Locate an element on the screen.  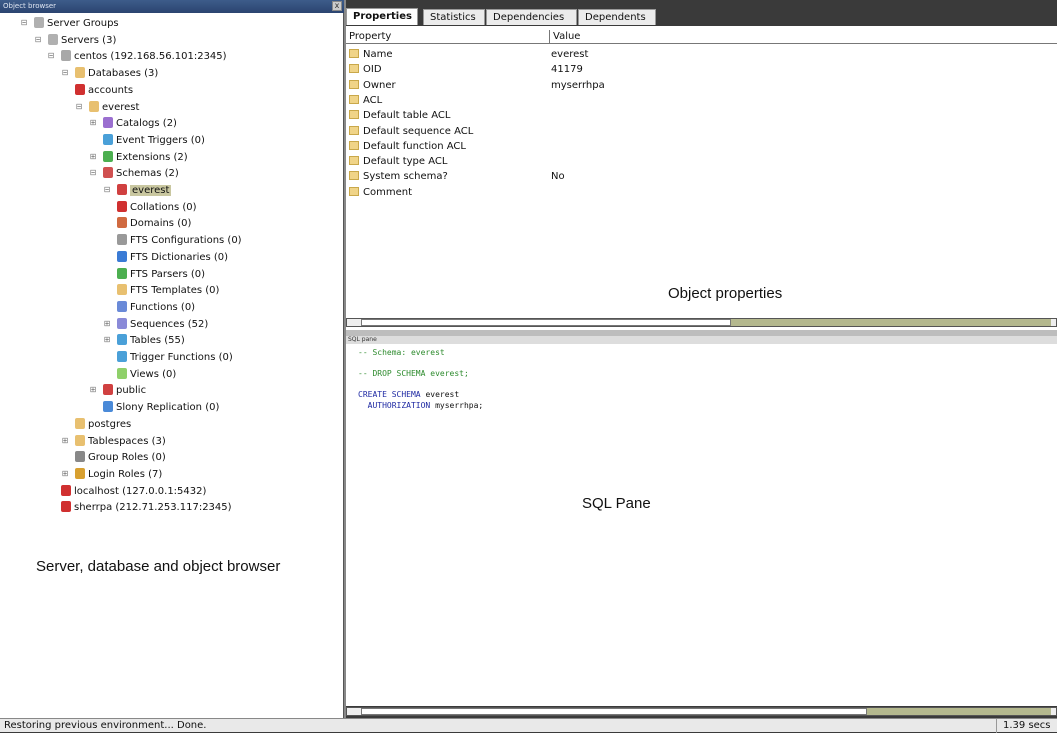
tree-node: ⊞ public is located at coordinates (117, 391).